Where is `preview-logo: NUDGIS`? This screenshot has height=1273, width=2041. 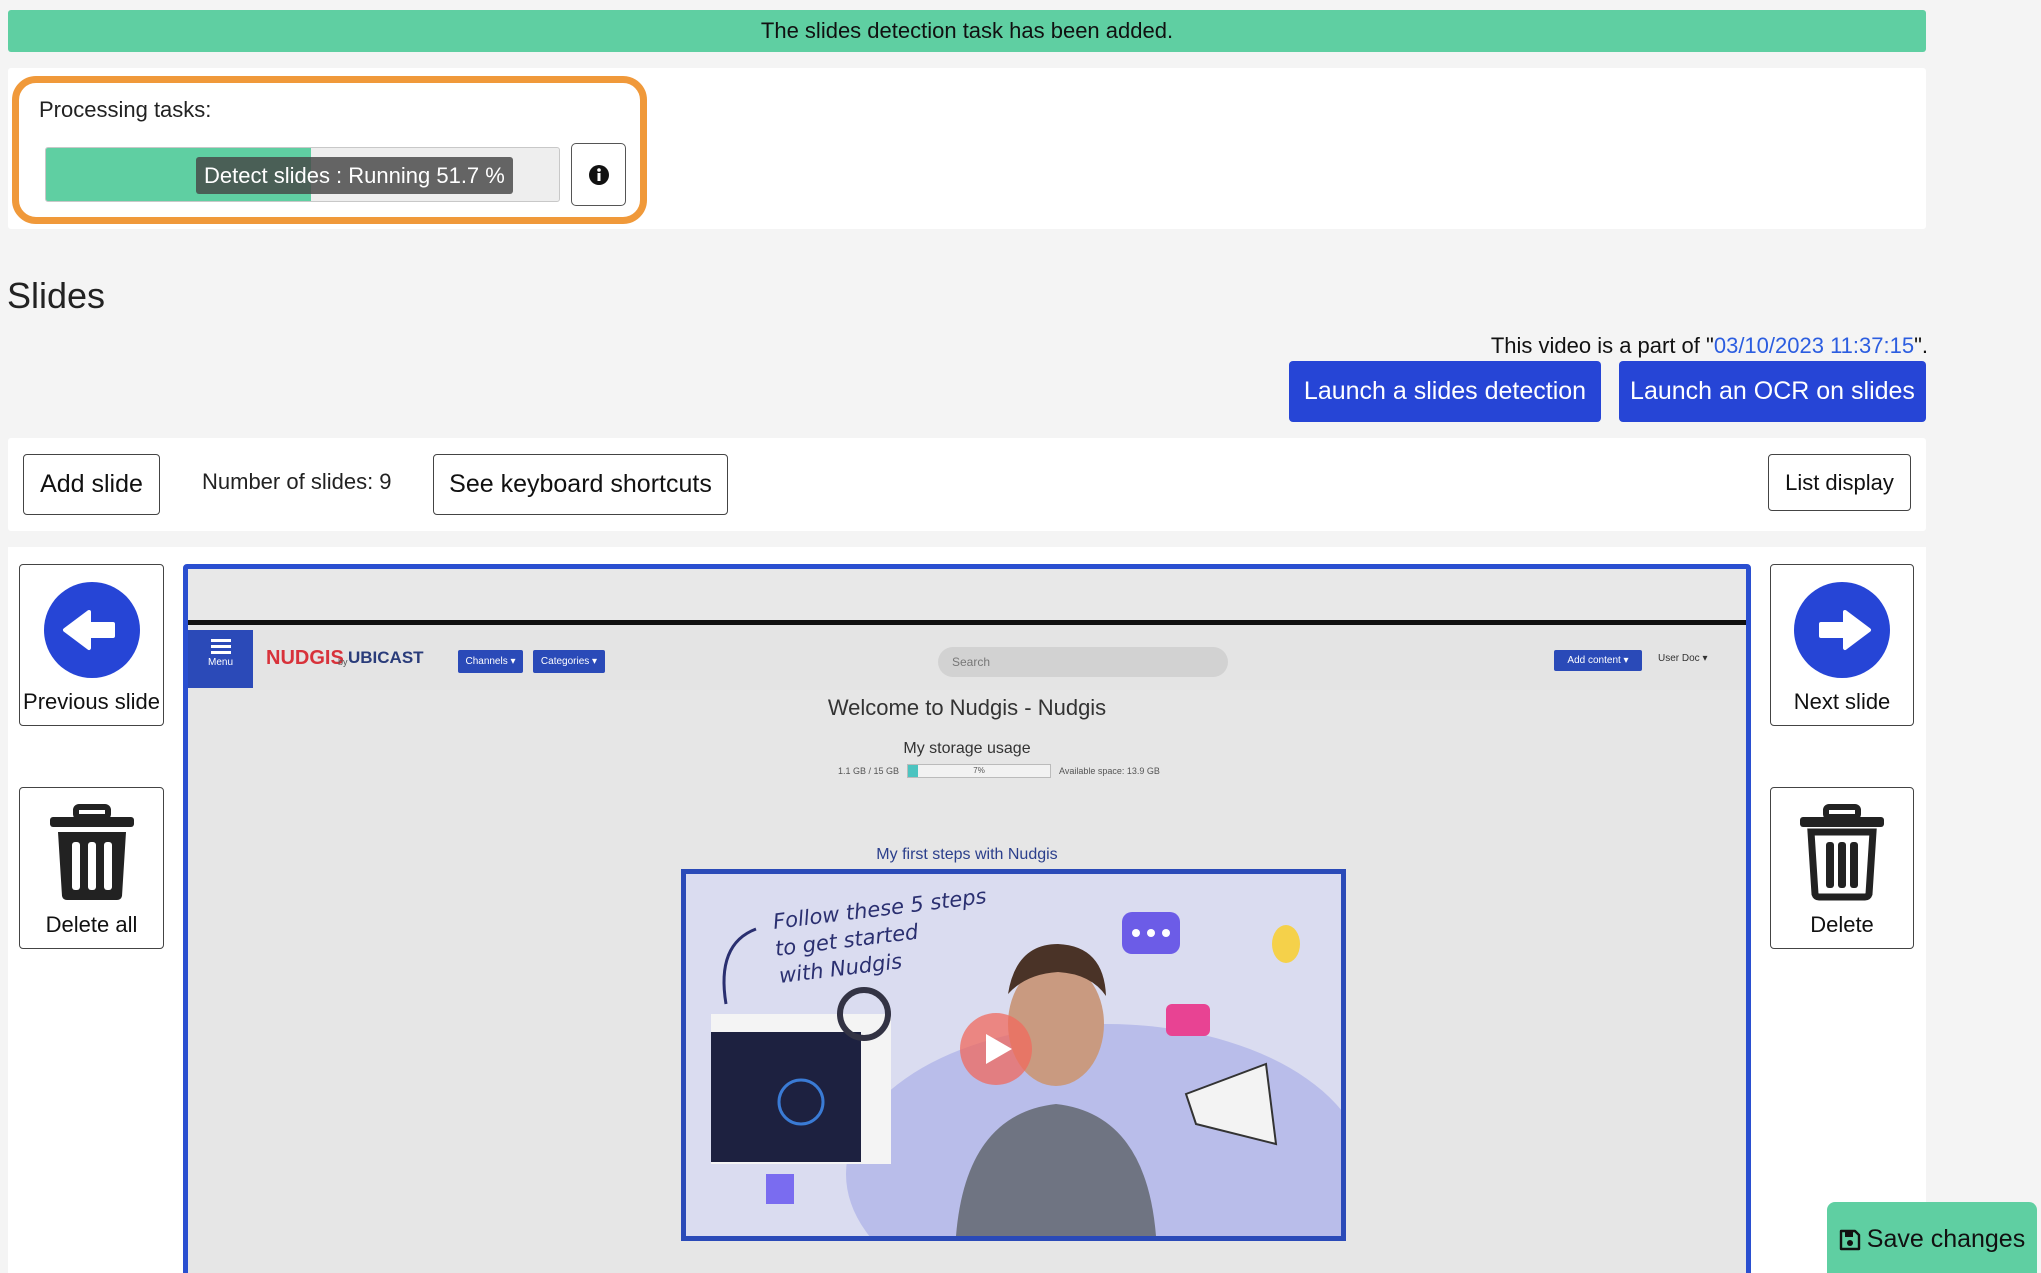 preview-logo: NUDGIS is located at coordinates (305, 658).